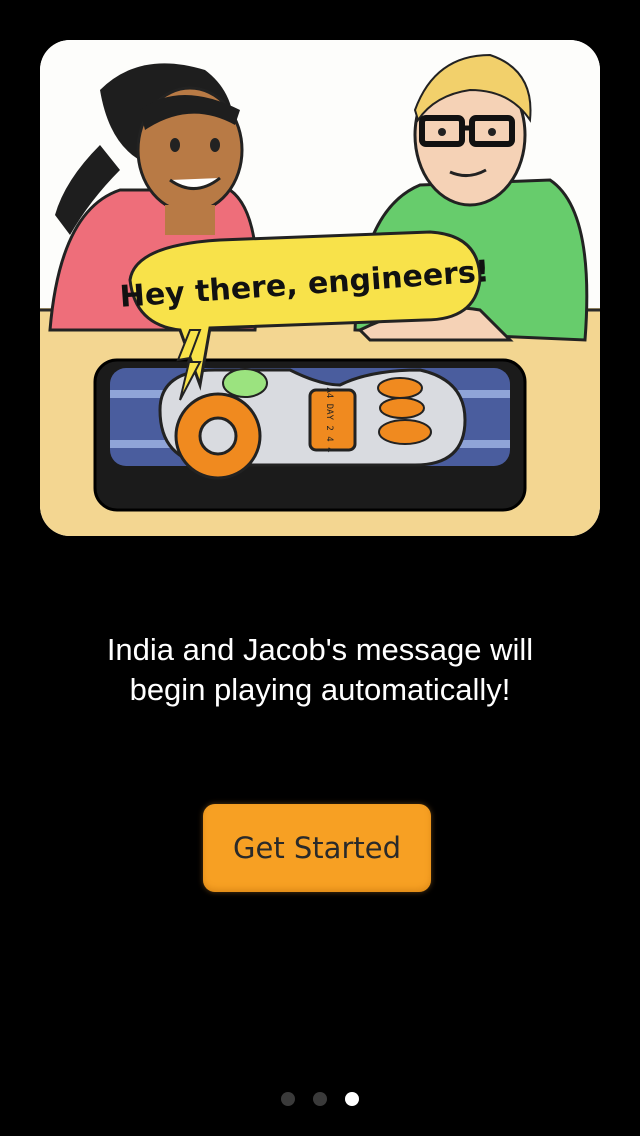 The image size is (640, 1136). Describe the element at coordinates (329, 419) in the screenshot. I see `device-label: A4 DAY 2 4 4` at that location.